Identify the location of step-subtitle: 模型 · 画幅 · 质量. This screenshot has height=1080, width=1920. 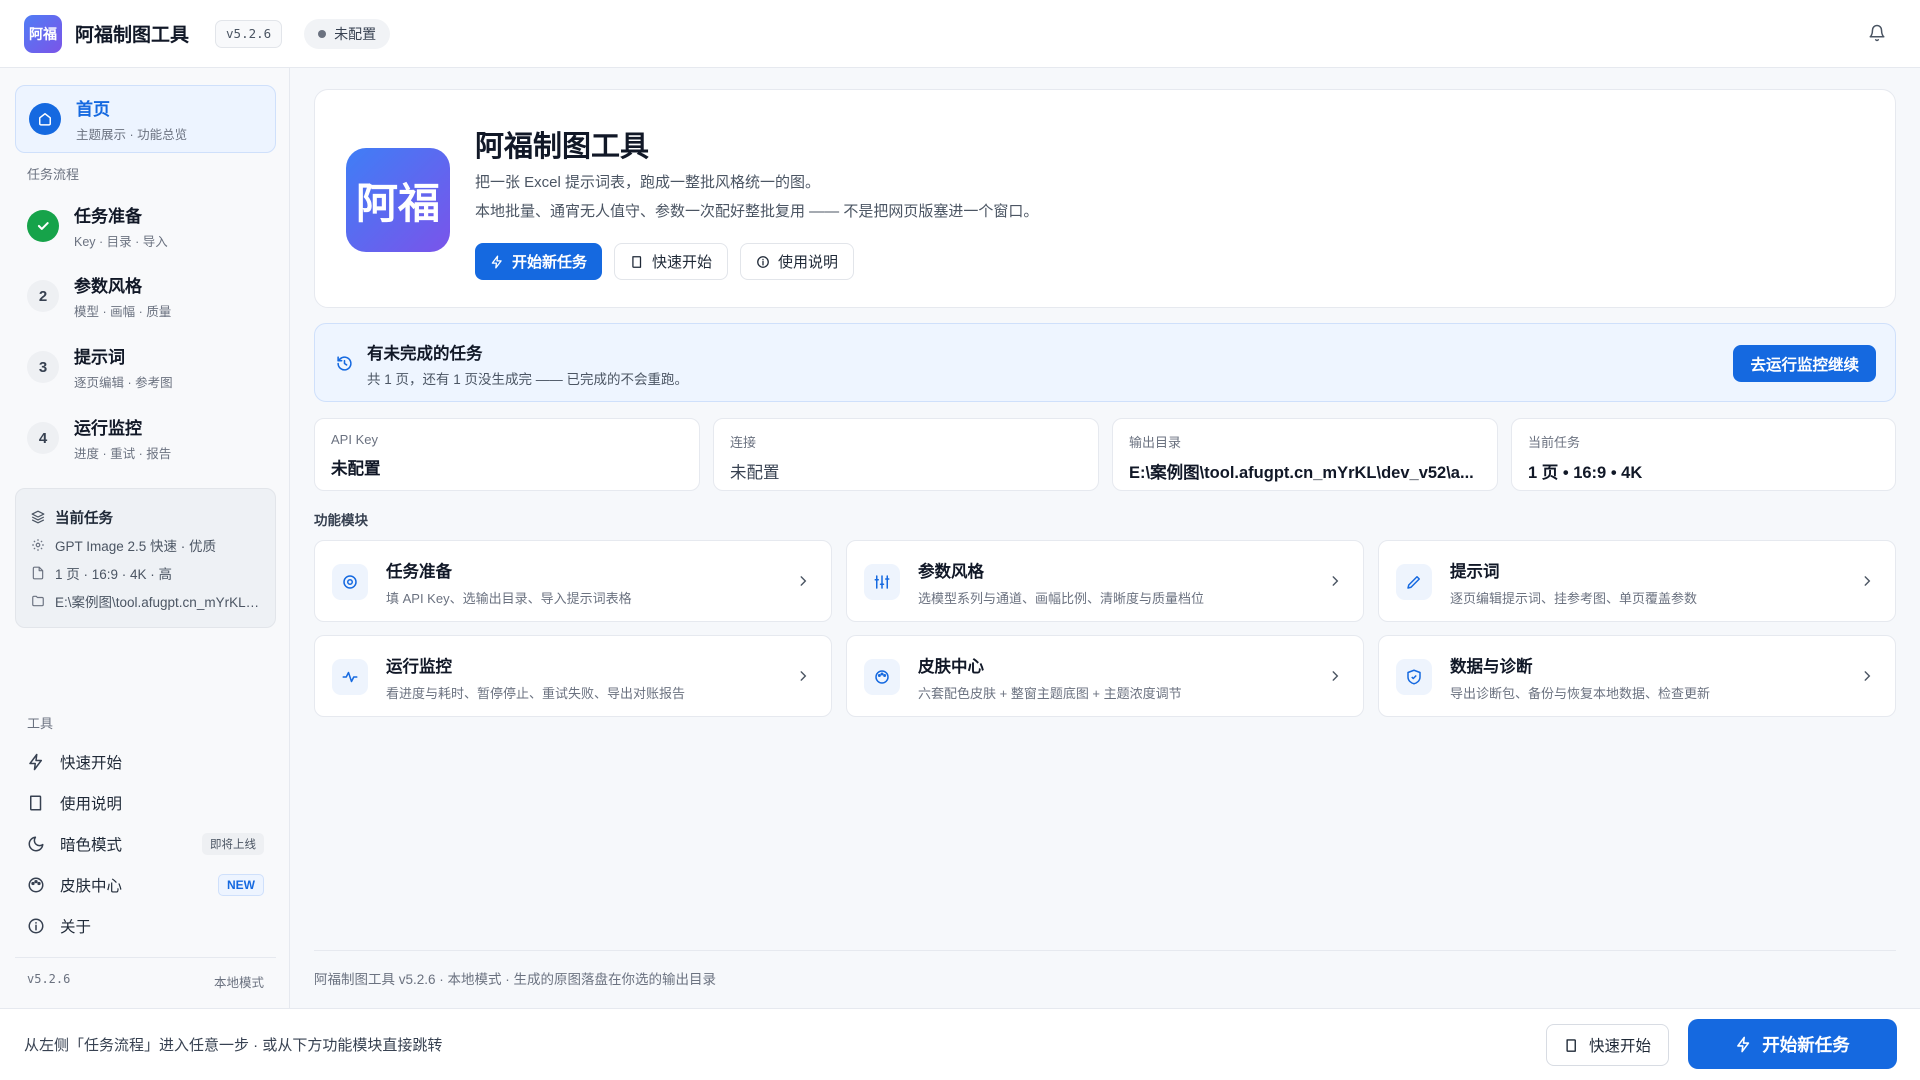
(123, 312).